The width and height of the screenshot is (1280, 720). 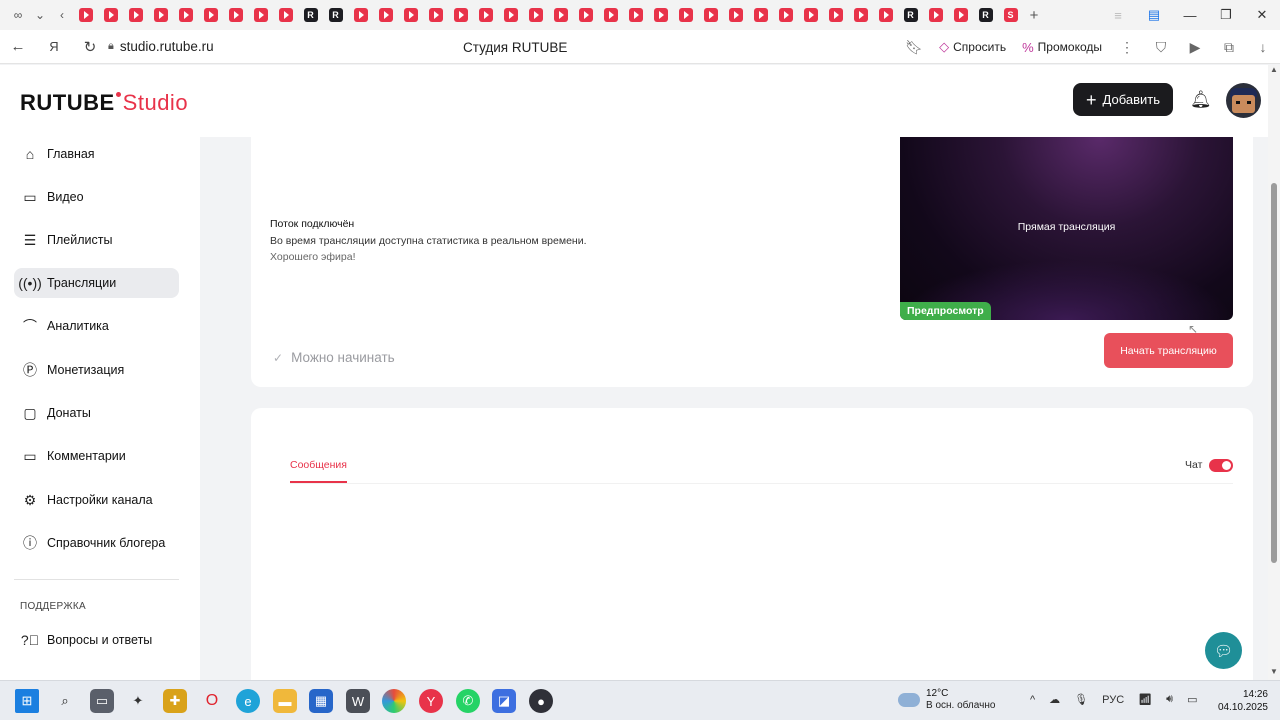 I want to click on reload-icon: ↻, so click(x=90, y=47).